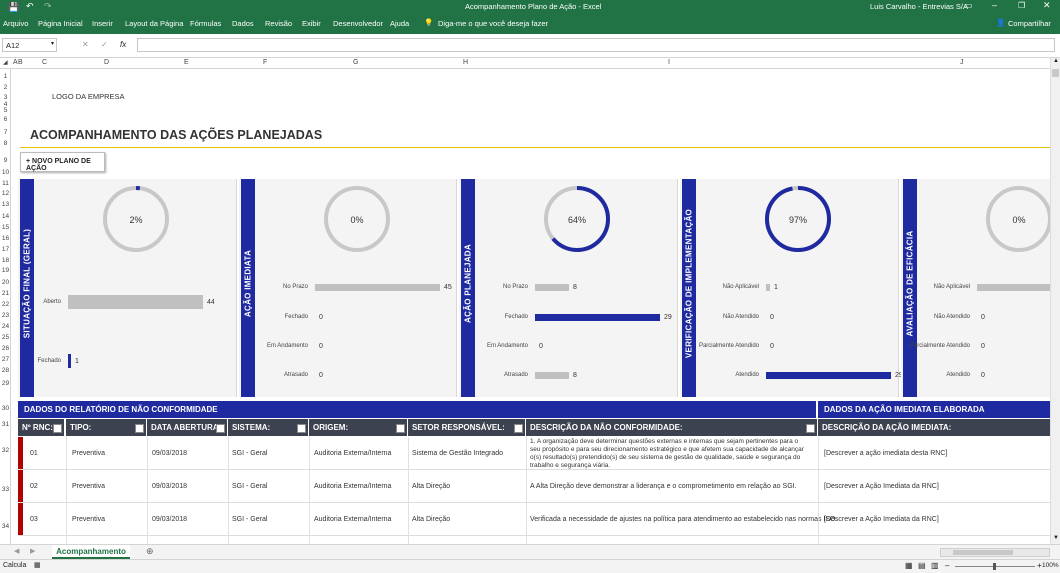  What do you see at coordinates (969, 5) in the screenshot?
I see `ribbon-options-icon: ▭` at bounding box center [969, 5].